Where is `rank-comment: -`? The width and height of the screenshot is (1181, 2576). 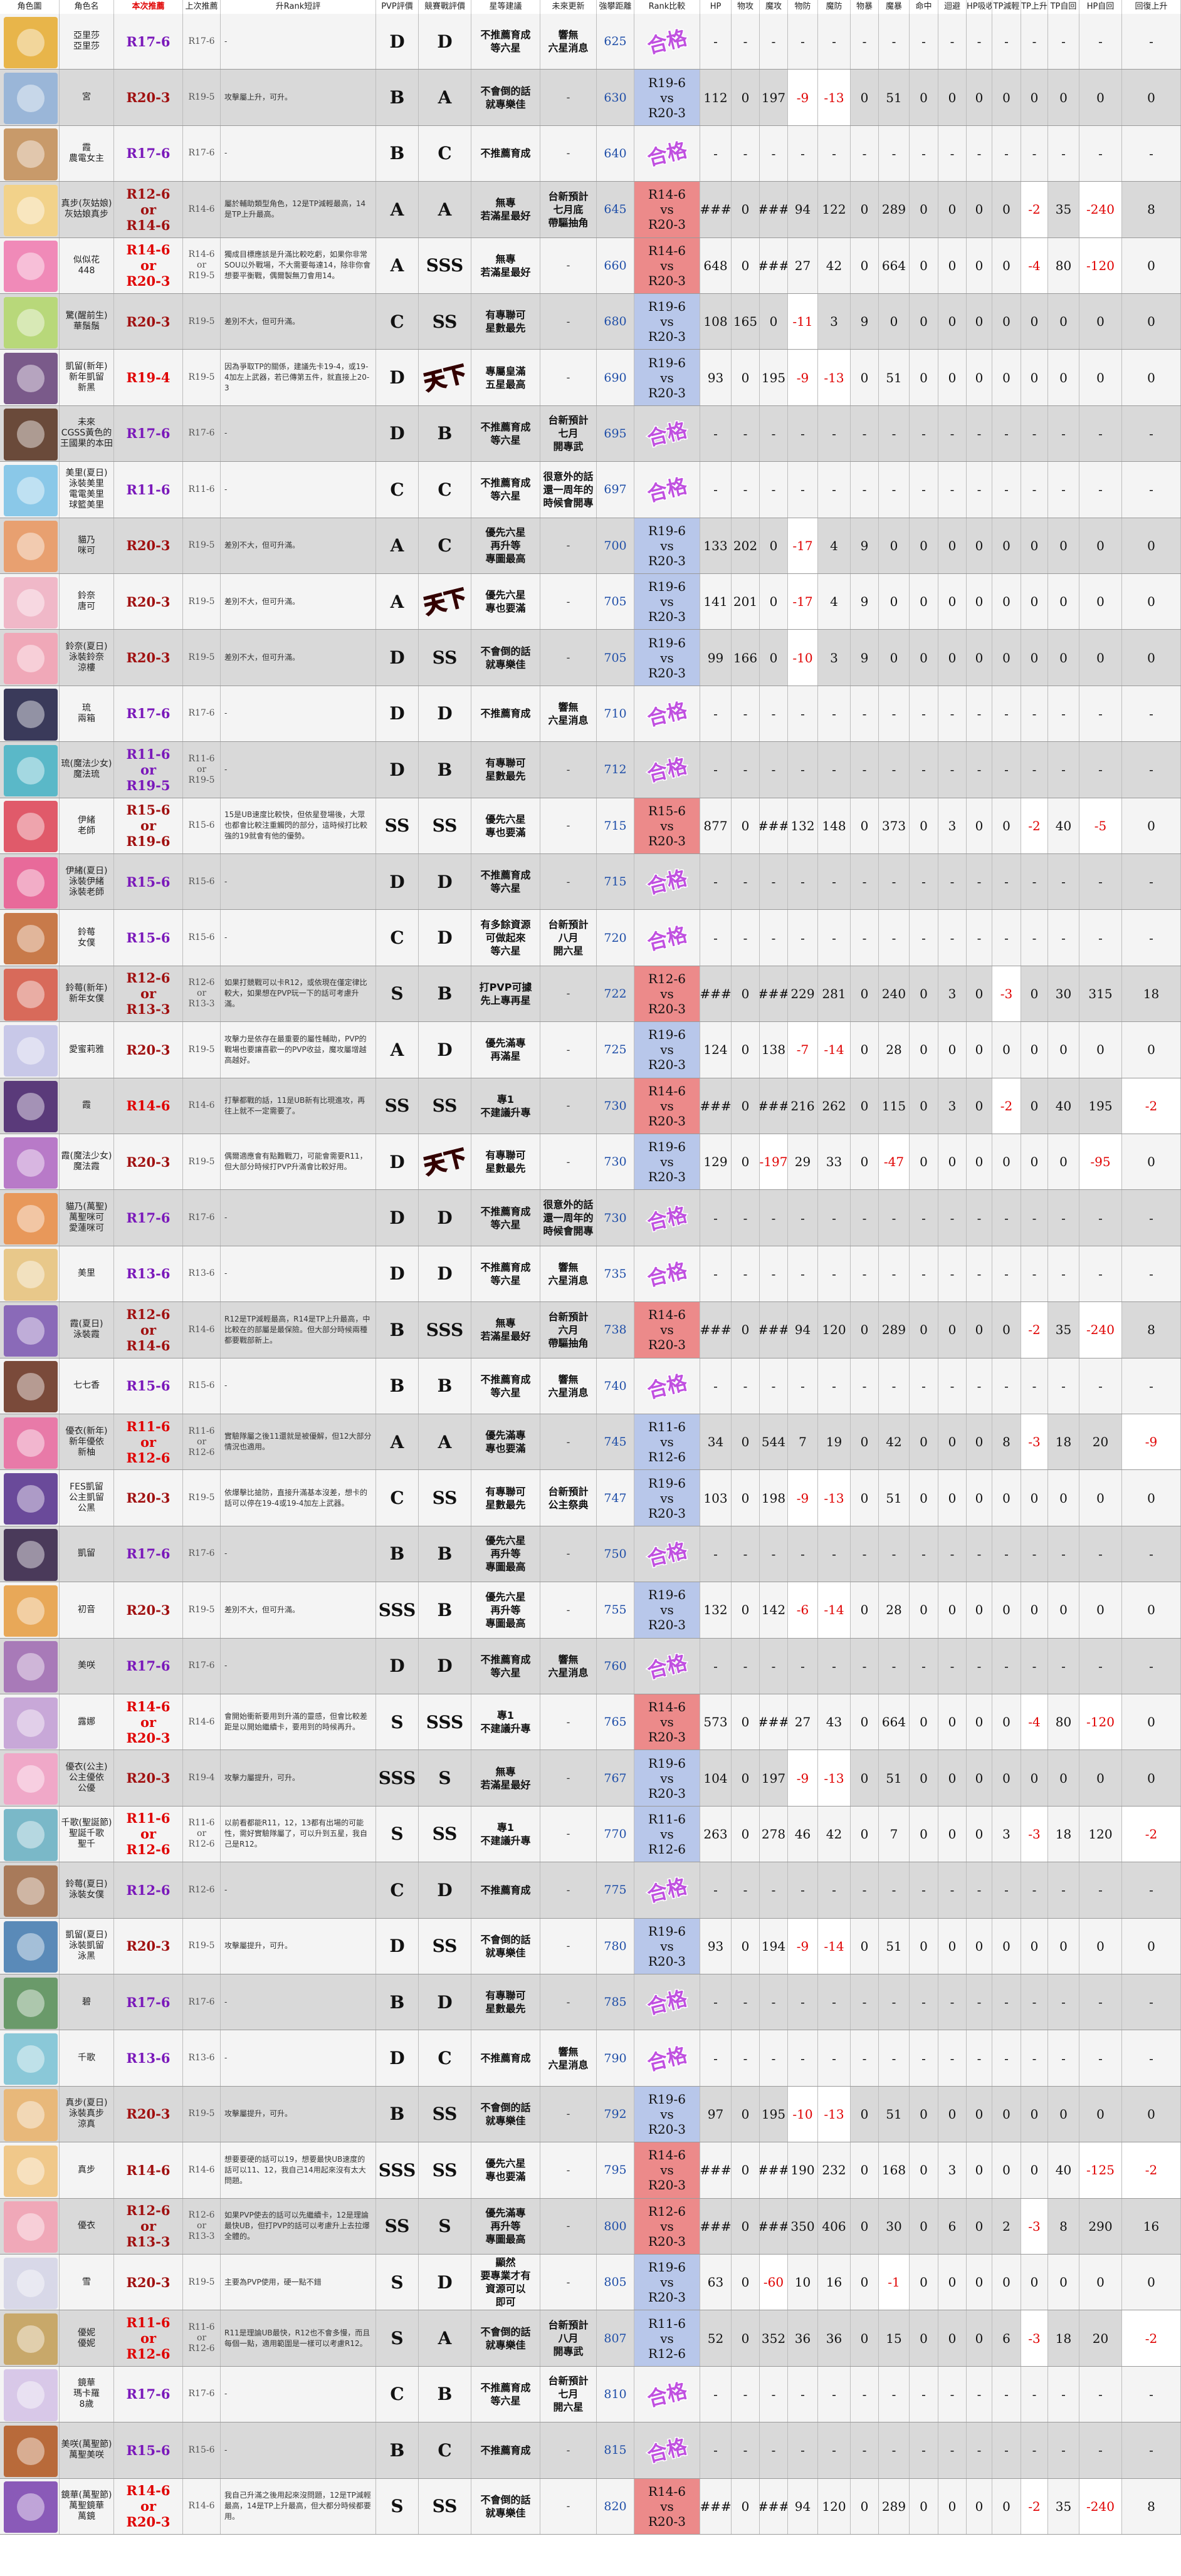
rank-comment: - is located at coordinates (226, 713).